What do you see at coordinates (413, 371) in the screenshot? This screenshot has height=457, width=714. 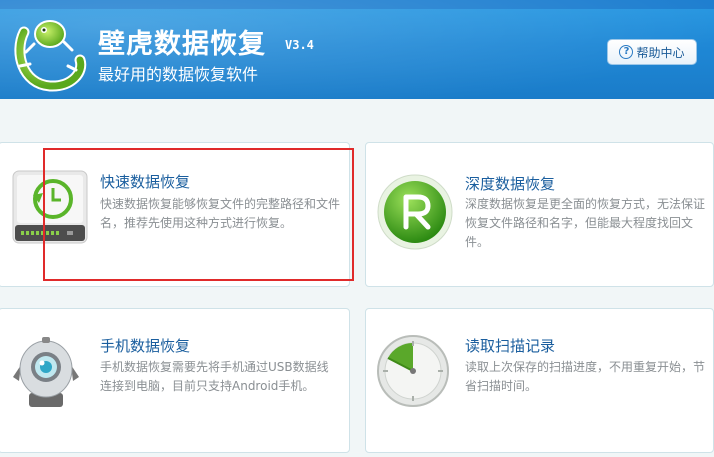 I see `radar-scan-icon` at bounding box center [413, 371].